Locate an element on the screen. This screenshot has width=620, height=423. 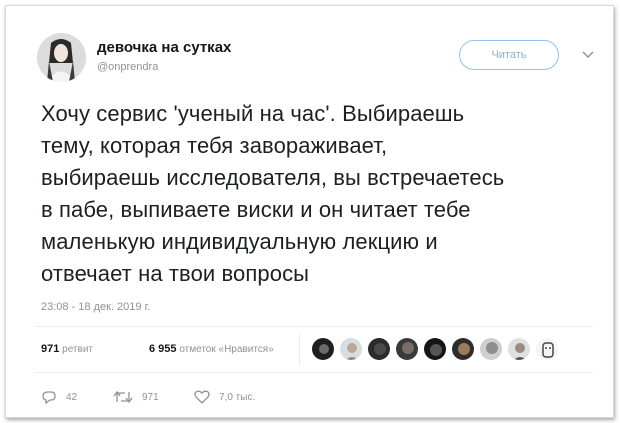
likes-count: 6 955 is located at coordinates (163, 349).